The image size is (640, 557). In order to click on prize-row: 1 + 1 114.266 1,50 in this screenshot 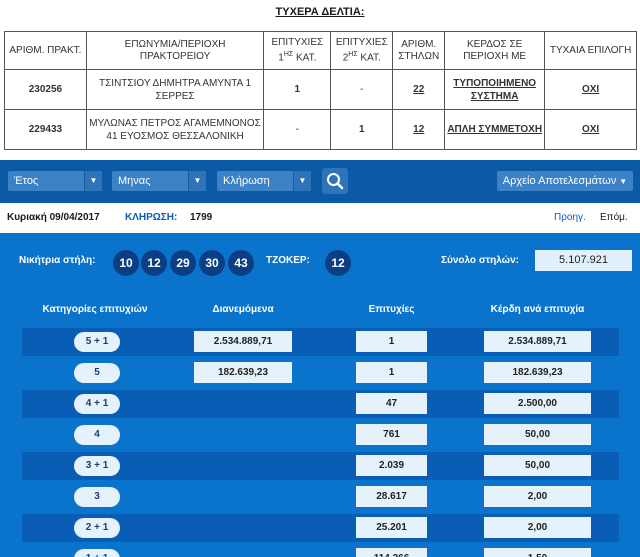, I will do `click(320, 551)`.